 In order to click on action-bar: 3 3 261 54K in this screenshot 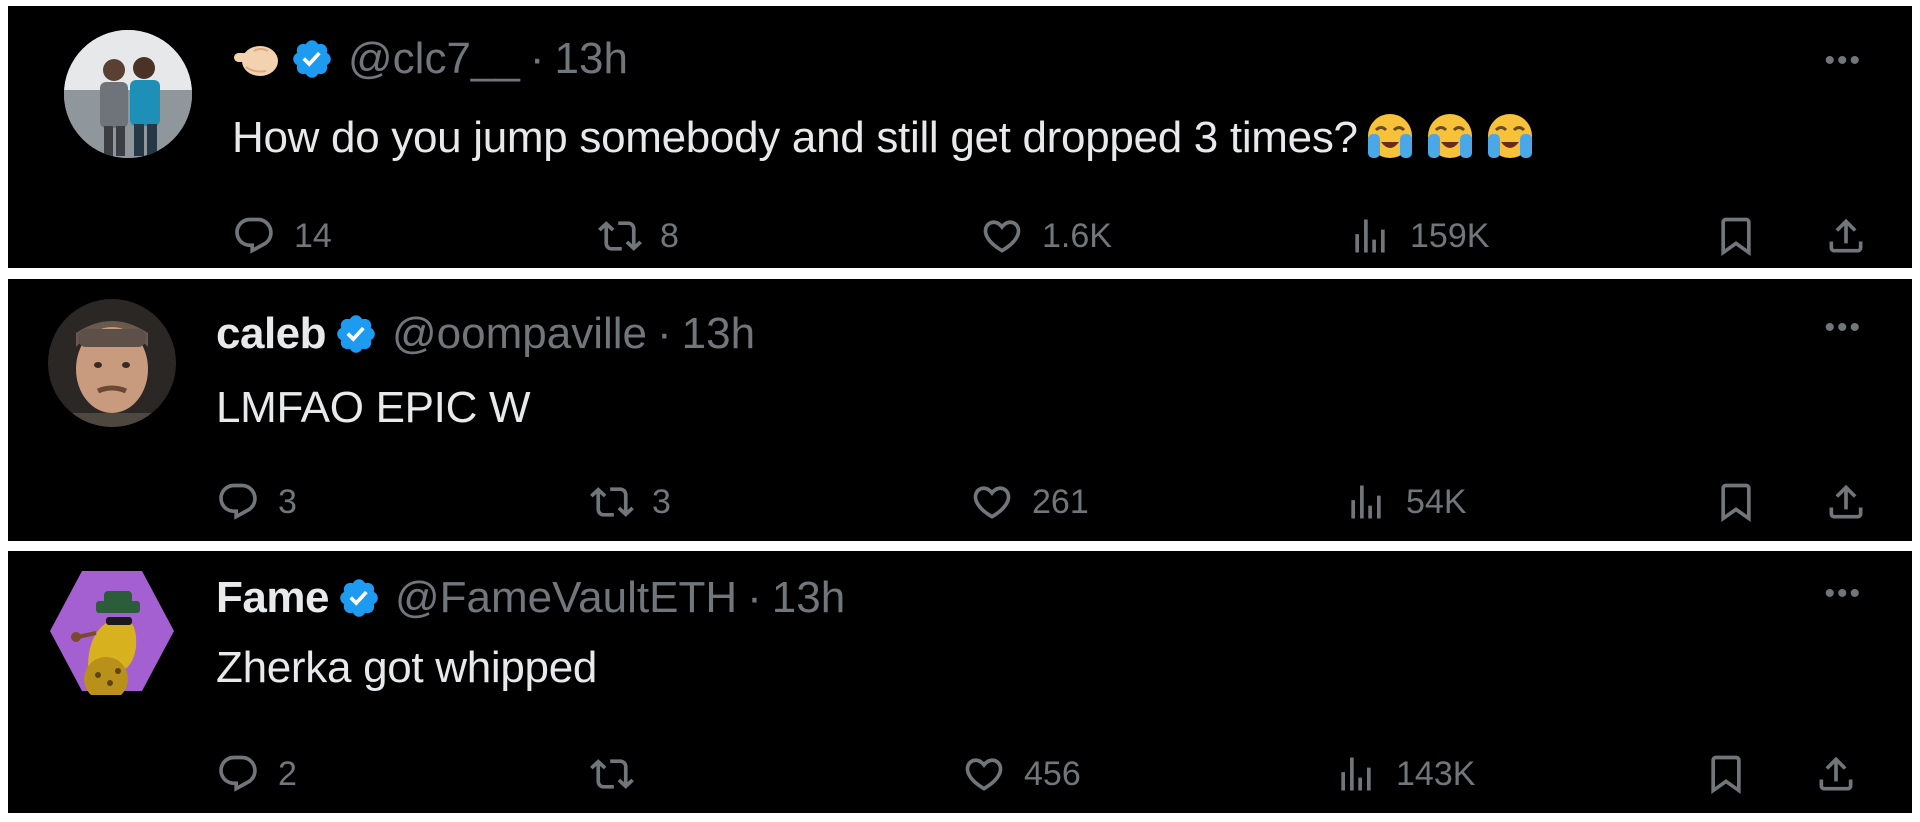, I will do `click(960, 502)`.